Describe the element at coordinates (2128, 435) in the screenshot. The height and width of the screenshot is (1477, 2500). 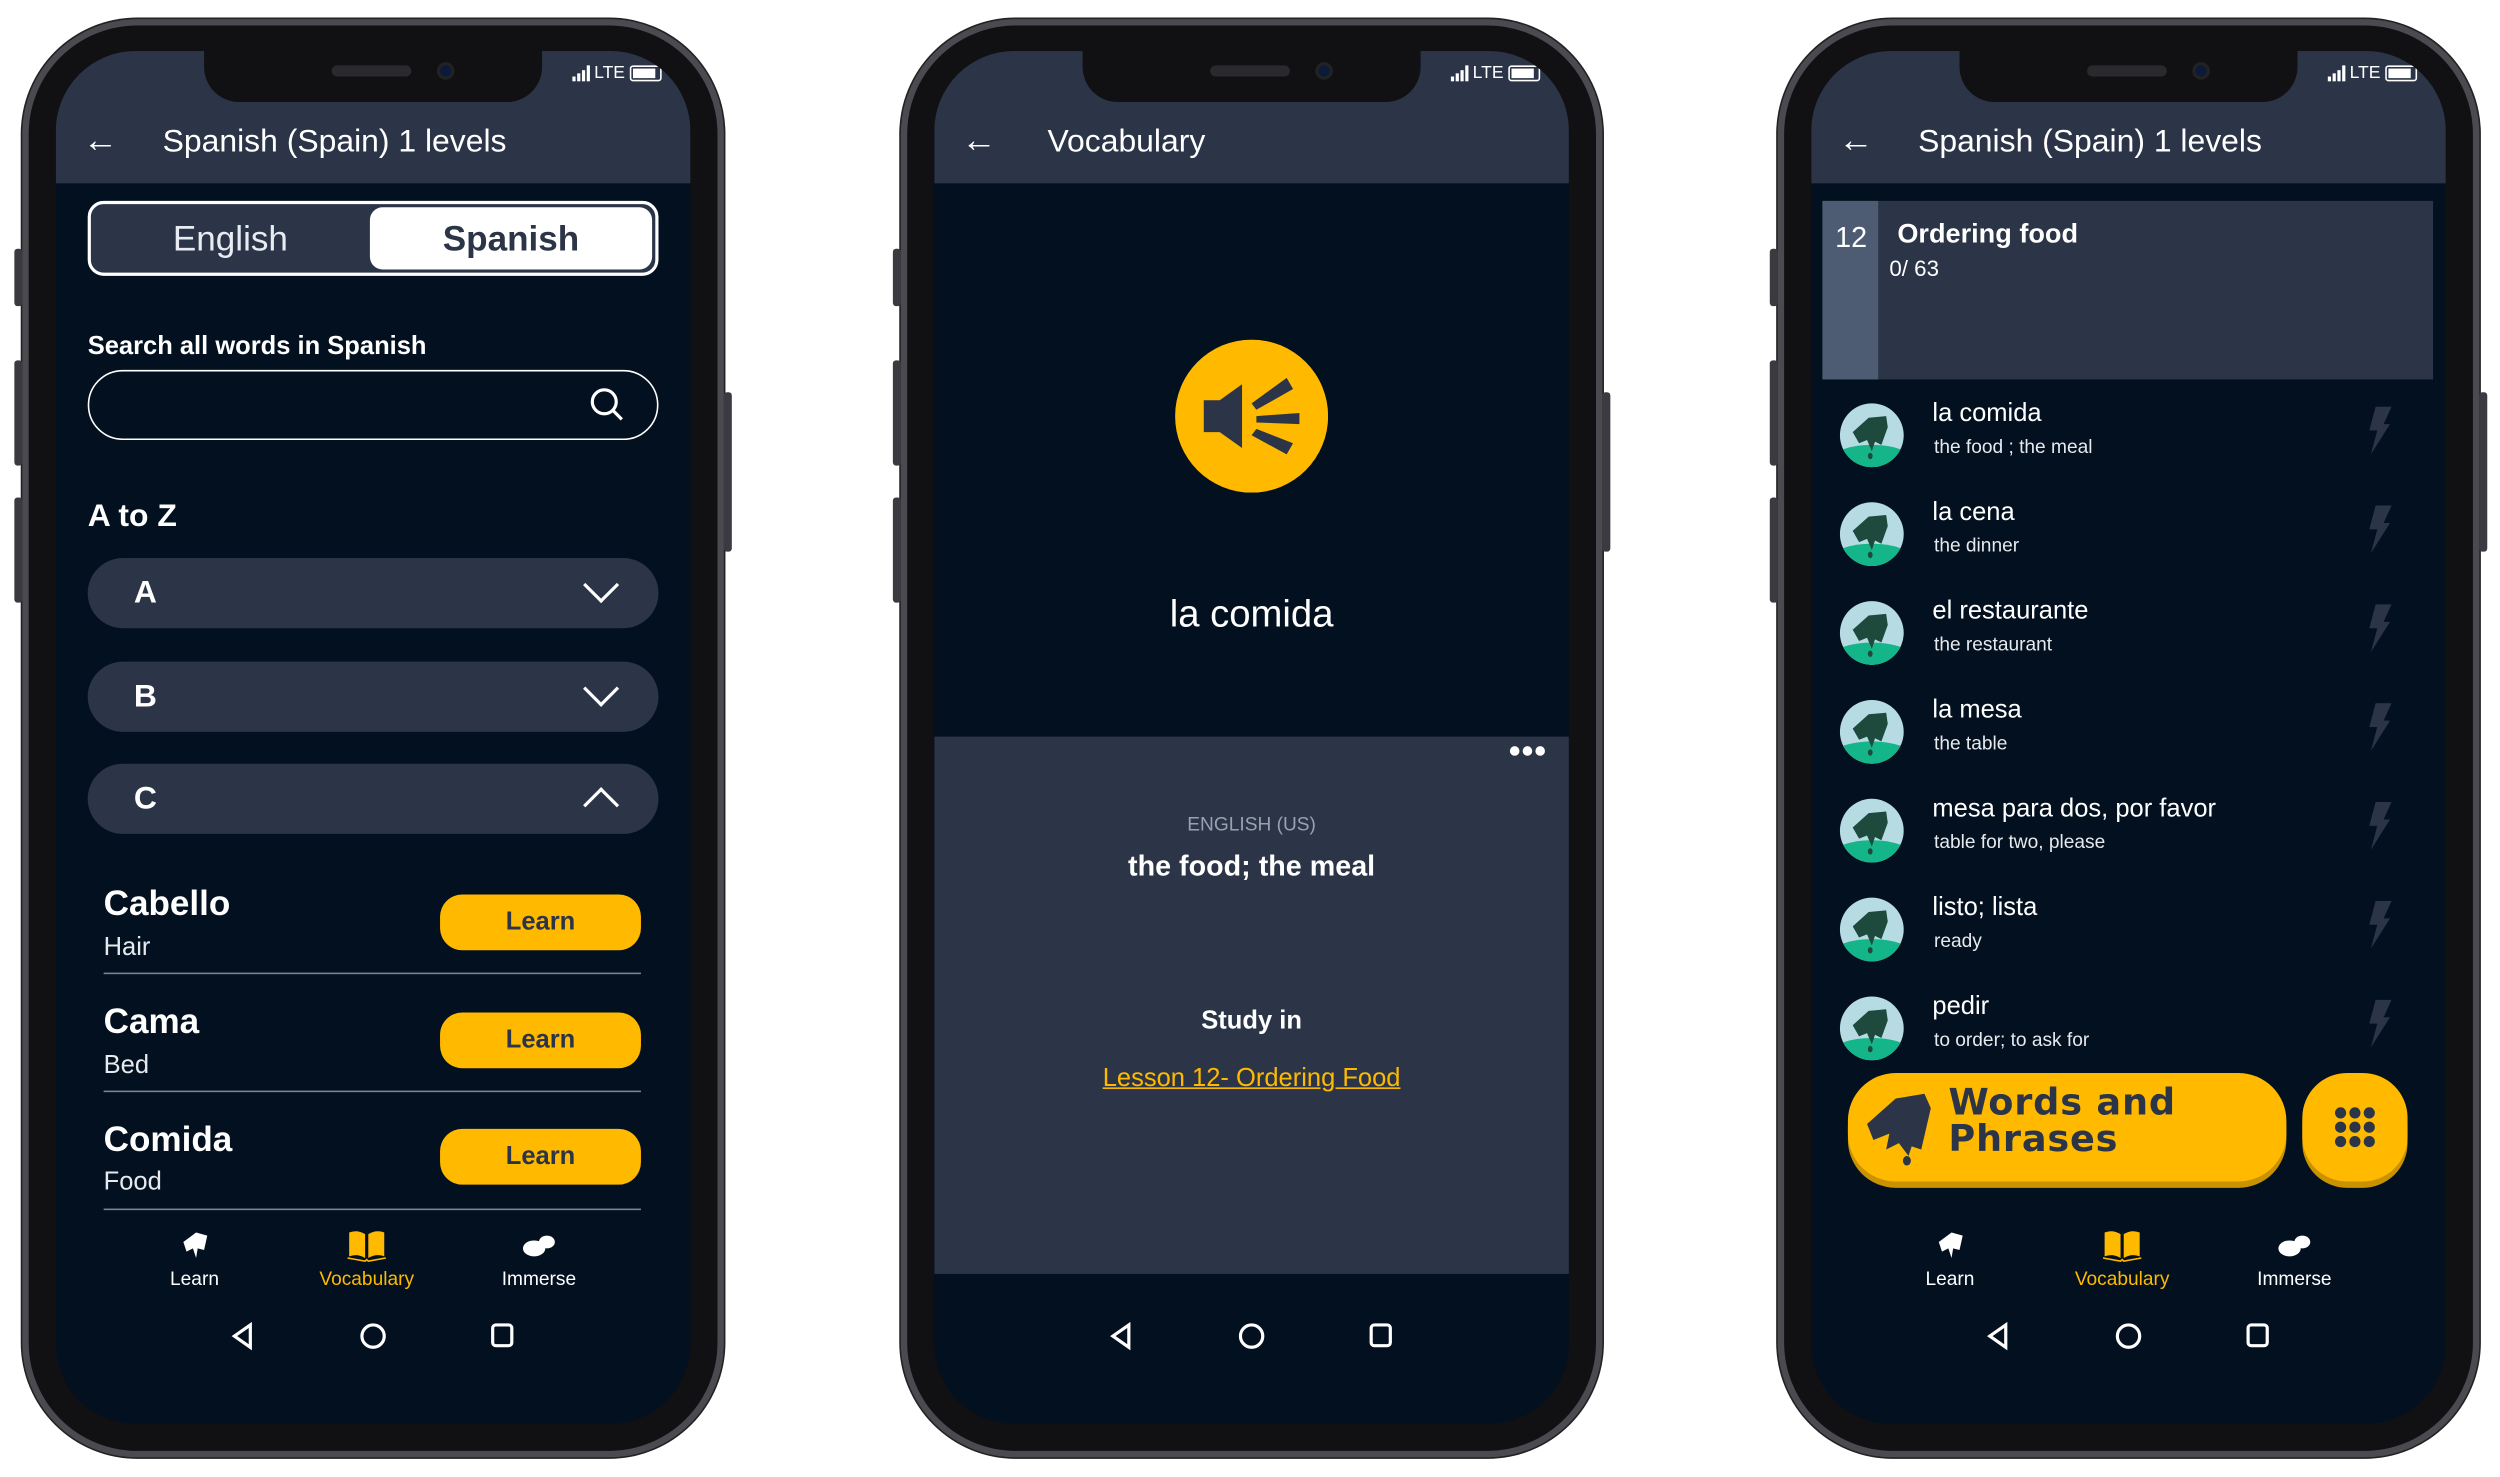
I see `word-list-item: la comida the food ; the meal` at that location.